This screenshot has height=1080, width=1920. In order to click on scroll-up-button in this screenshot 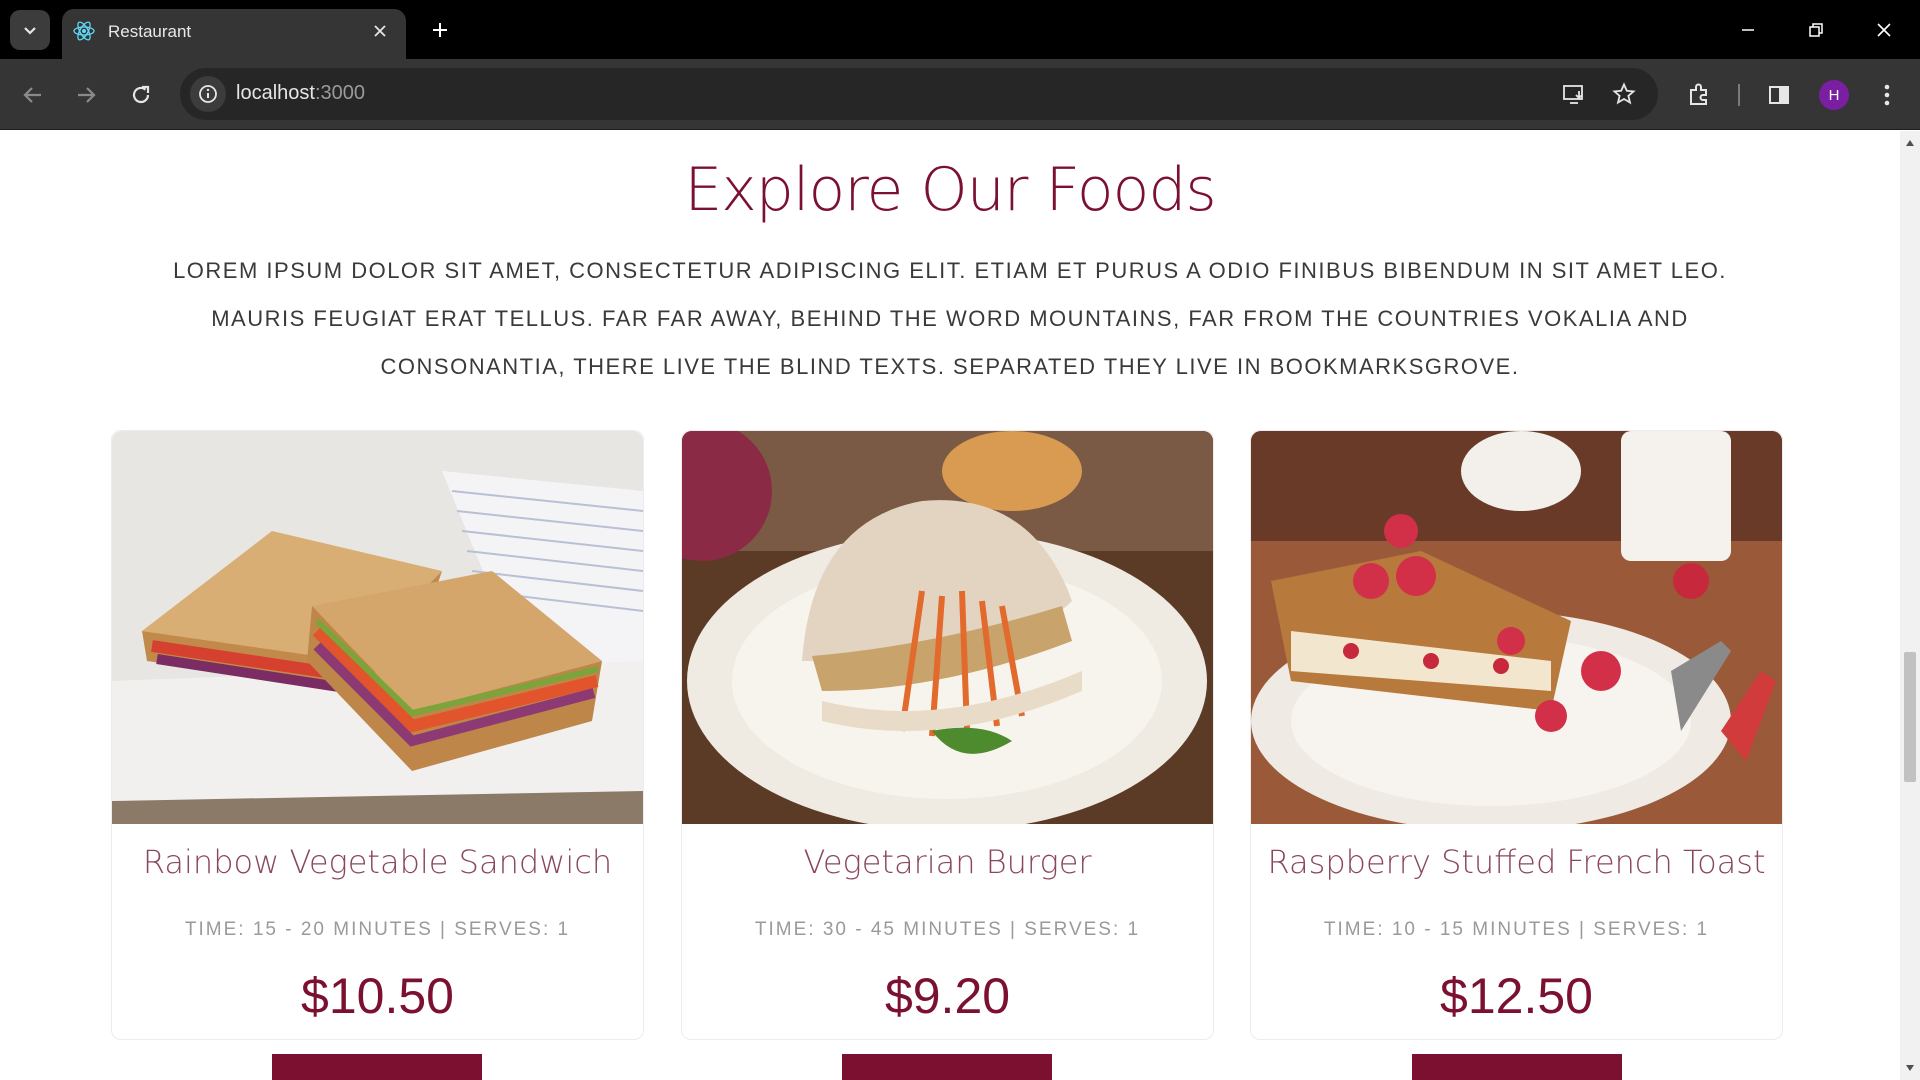, I will do `click(1910, 143)`.